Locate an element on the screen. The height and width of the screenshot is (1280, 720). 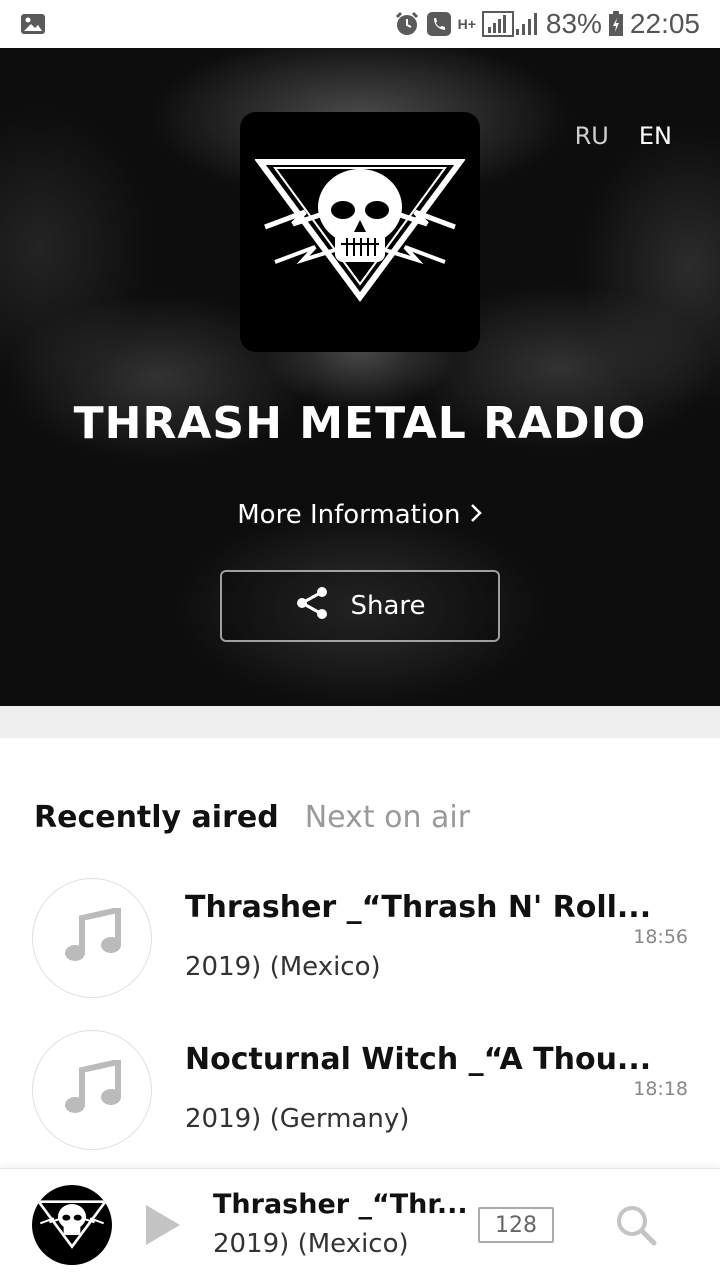
search-button is located at coordinates (636, 1225).